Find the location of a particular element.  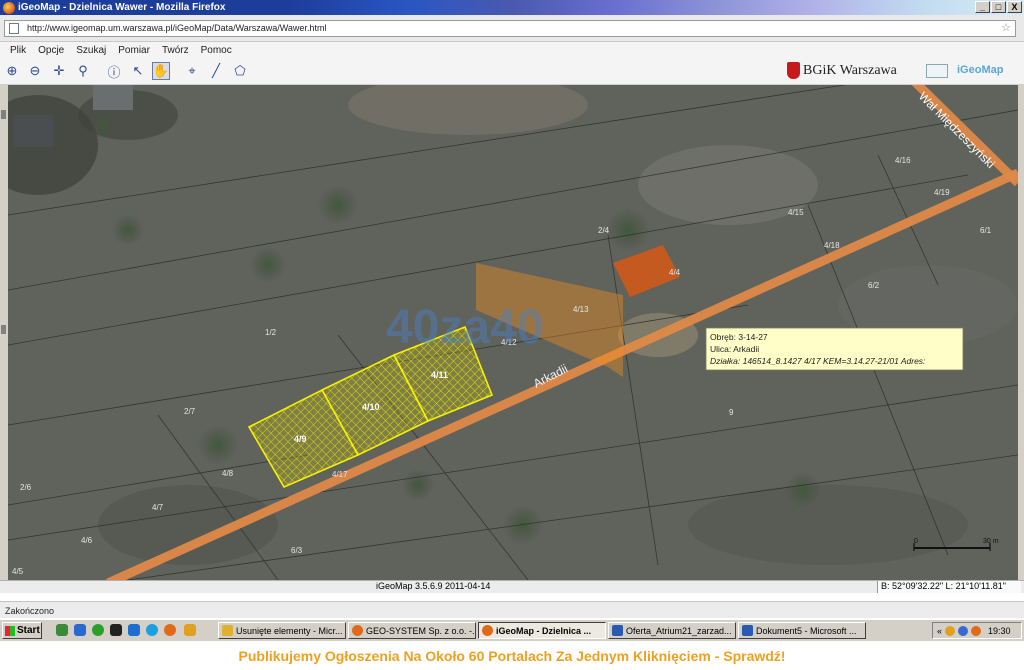

map-label: 2/7 is located at coordinates (190, 411).